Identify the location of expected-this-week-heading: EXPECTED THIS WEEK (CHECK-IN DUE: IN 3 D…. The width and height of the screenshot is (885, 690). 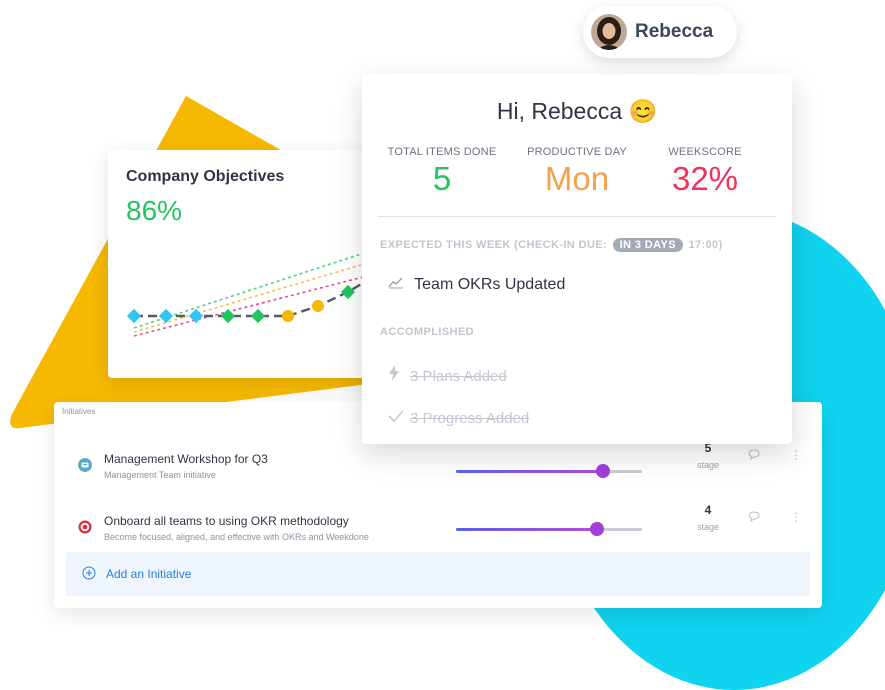
(551, 245).